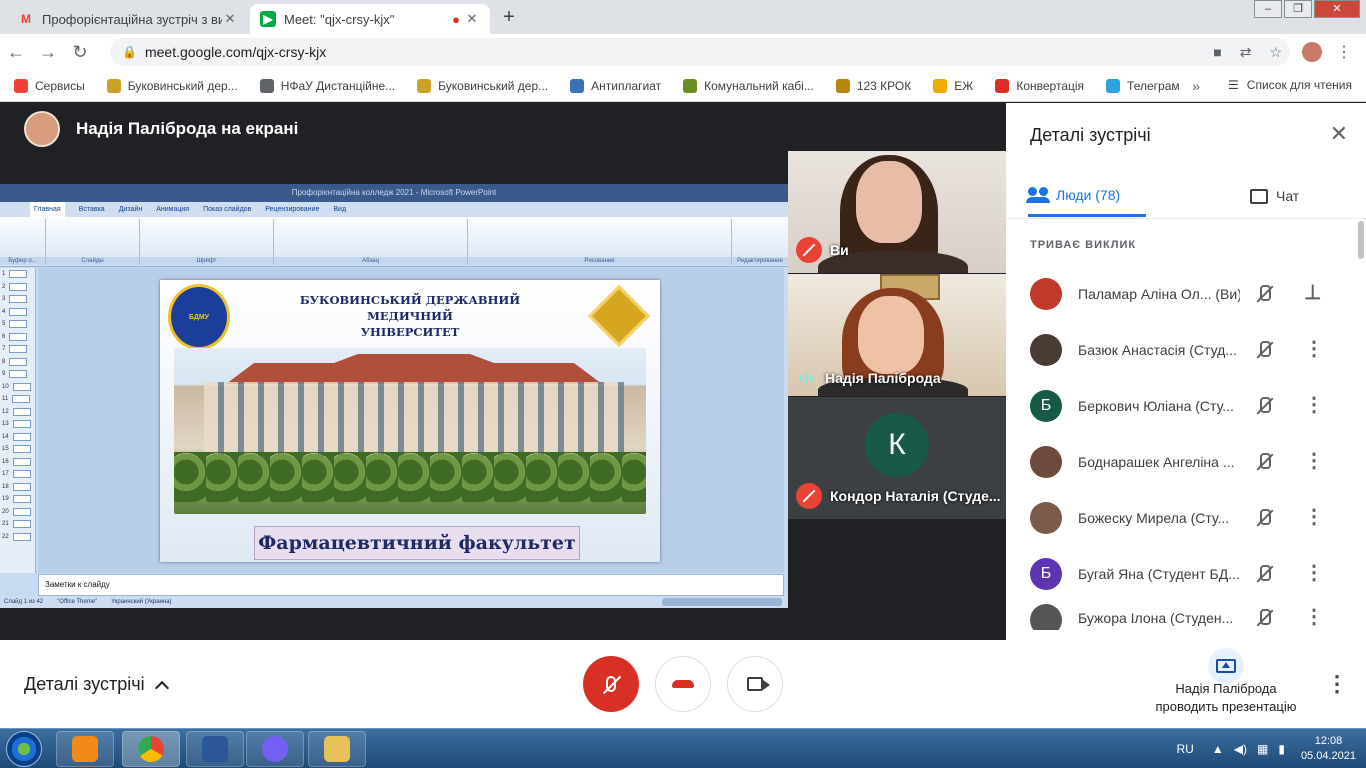 The image size is (1366, 768). What do you see at coordinates (275, 749) in the screenshot?
I see `taskbar-viber` at bounding box center [275, 749].